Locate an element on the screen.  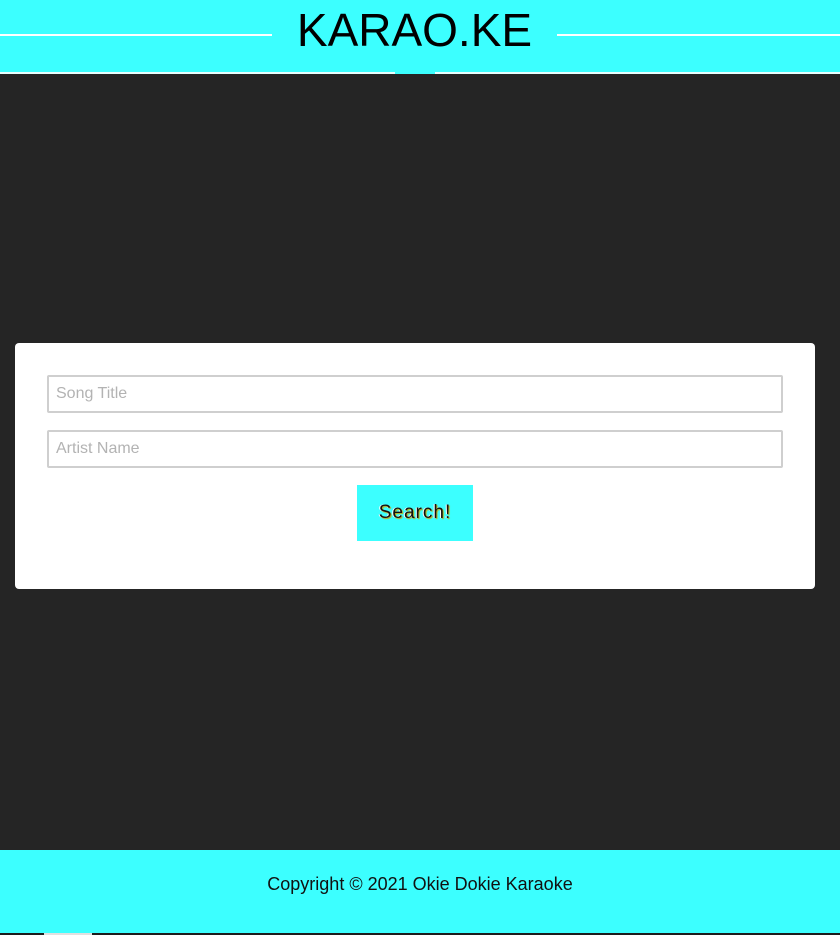
site-header: KARAO.KE is located at coordinates (420, 36).